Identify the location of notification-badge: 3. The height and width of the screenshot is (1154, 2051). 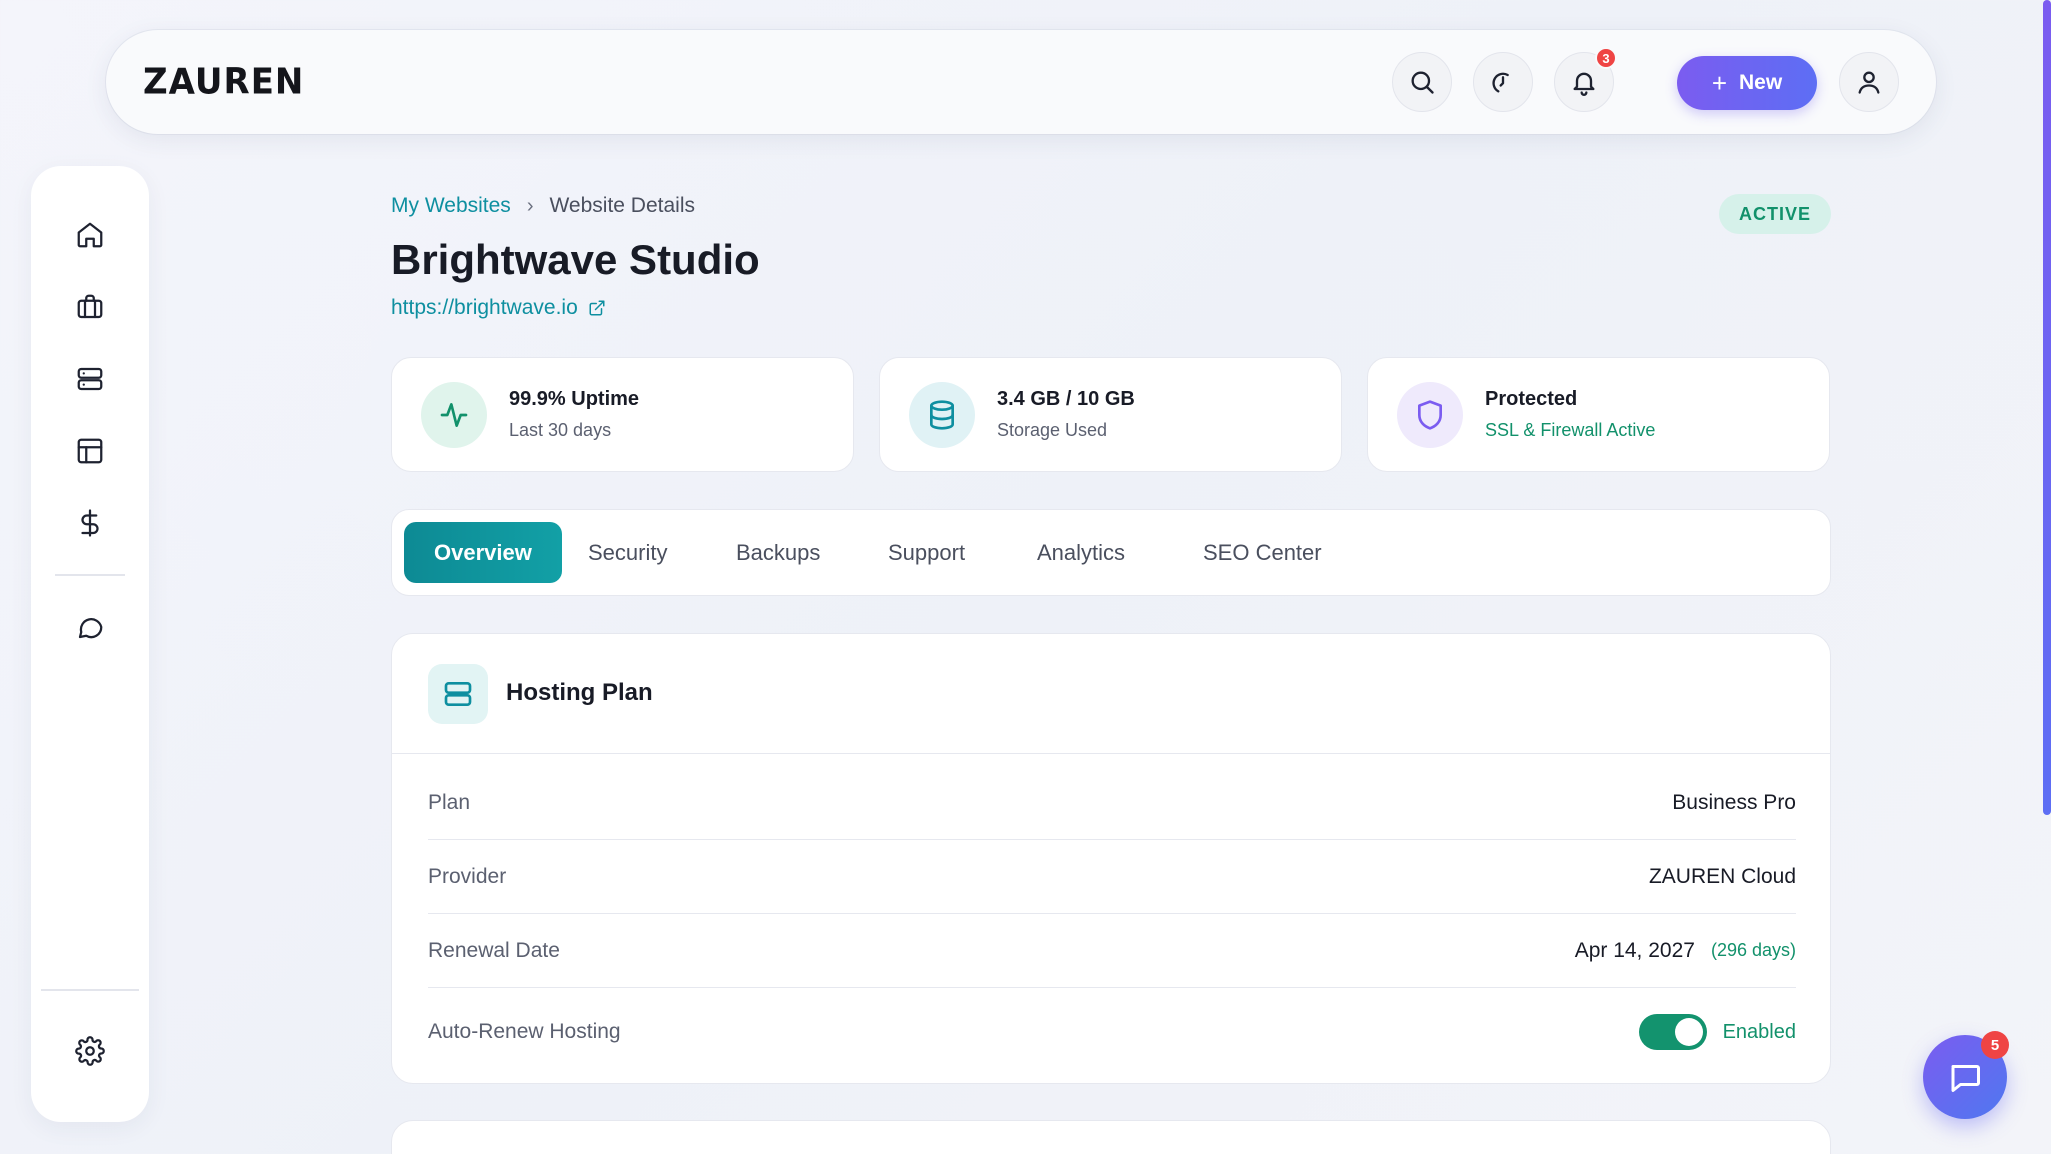
(1606, 58).